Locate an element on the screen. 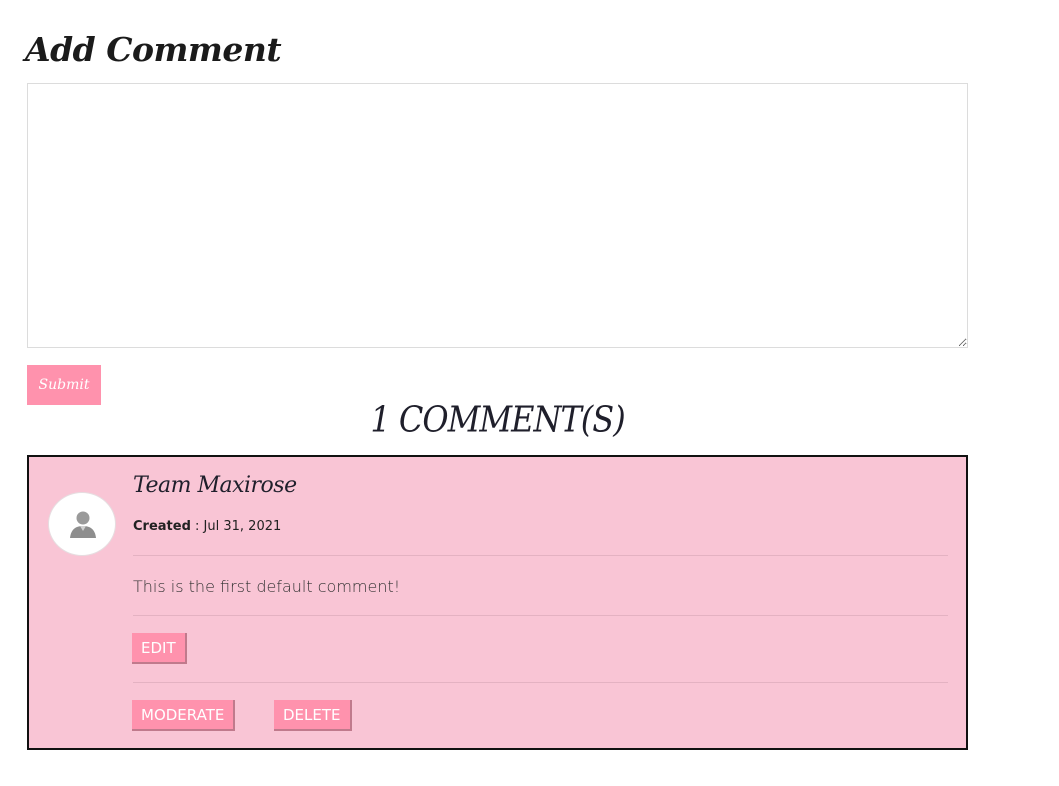 This screenshot has height=786, width=1059. add-comment-title: Add Comment is located at coordinates (153, 49).